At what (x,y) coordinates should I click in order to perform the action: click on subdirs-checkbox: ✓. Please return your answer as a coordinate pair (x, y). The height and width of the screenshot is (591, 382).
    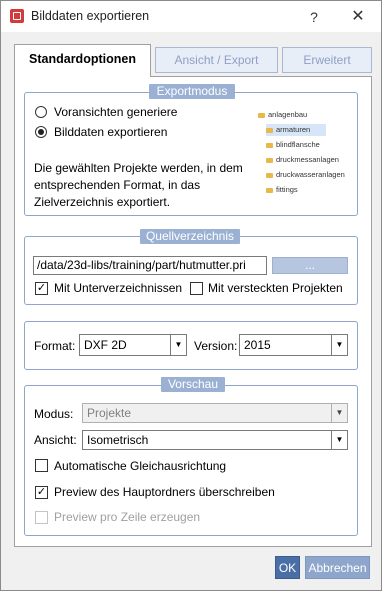
    Looking at the image, I should click on (41, 288).